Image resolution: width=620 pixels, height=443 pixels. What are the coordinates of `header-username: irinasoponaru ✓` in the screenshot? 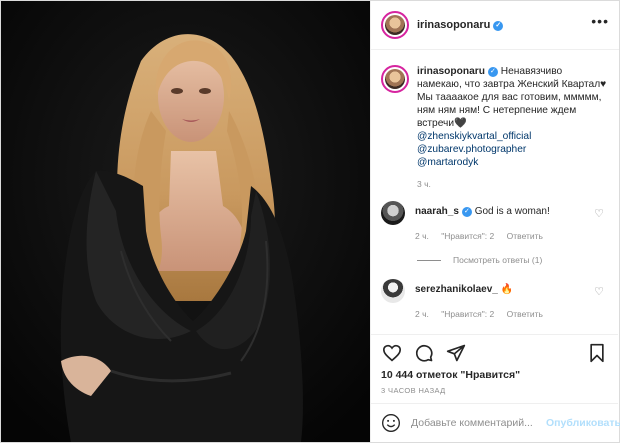 It's located at (460, 25).